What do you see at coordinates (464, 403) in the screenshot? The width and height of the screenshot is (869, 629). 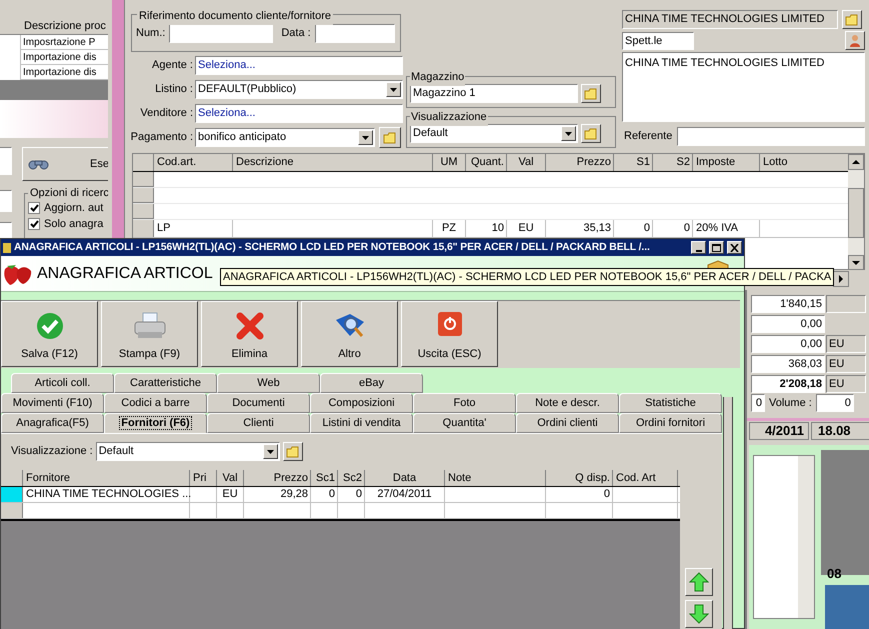 I see `tab: Foto` at bounding box center [464, 403].